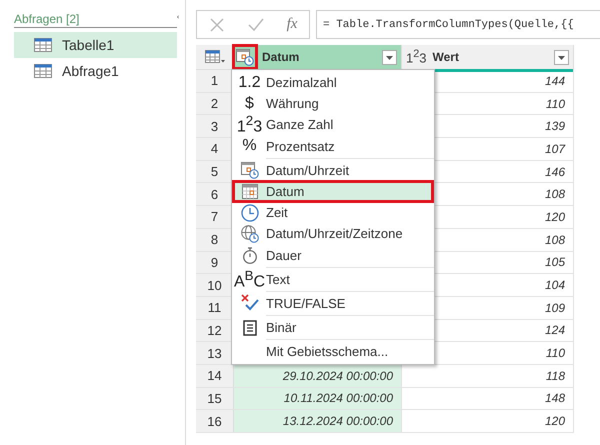 The width and height of the screenshot is (600, 445). Describe the element at coordinates (488, 57) in the screenshot. I see `column-header: 1$^{2}$3 Wert` at that location.